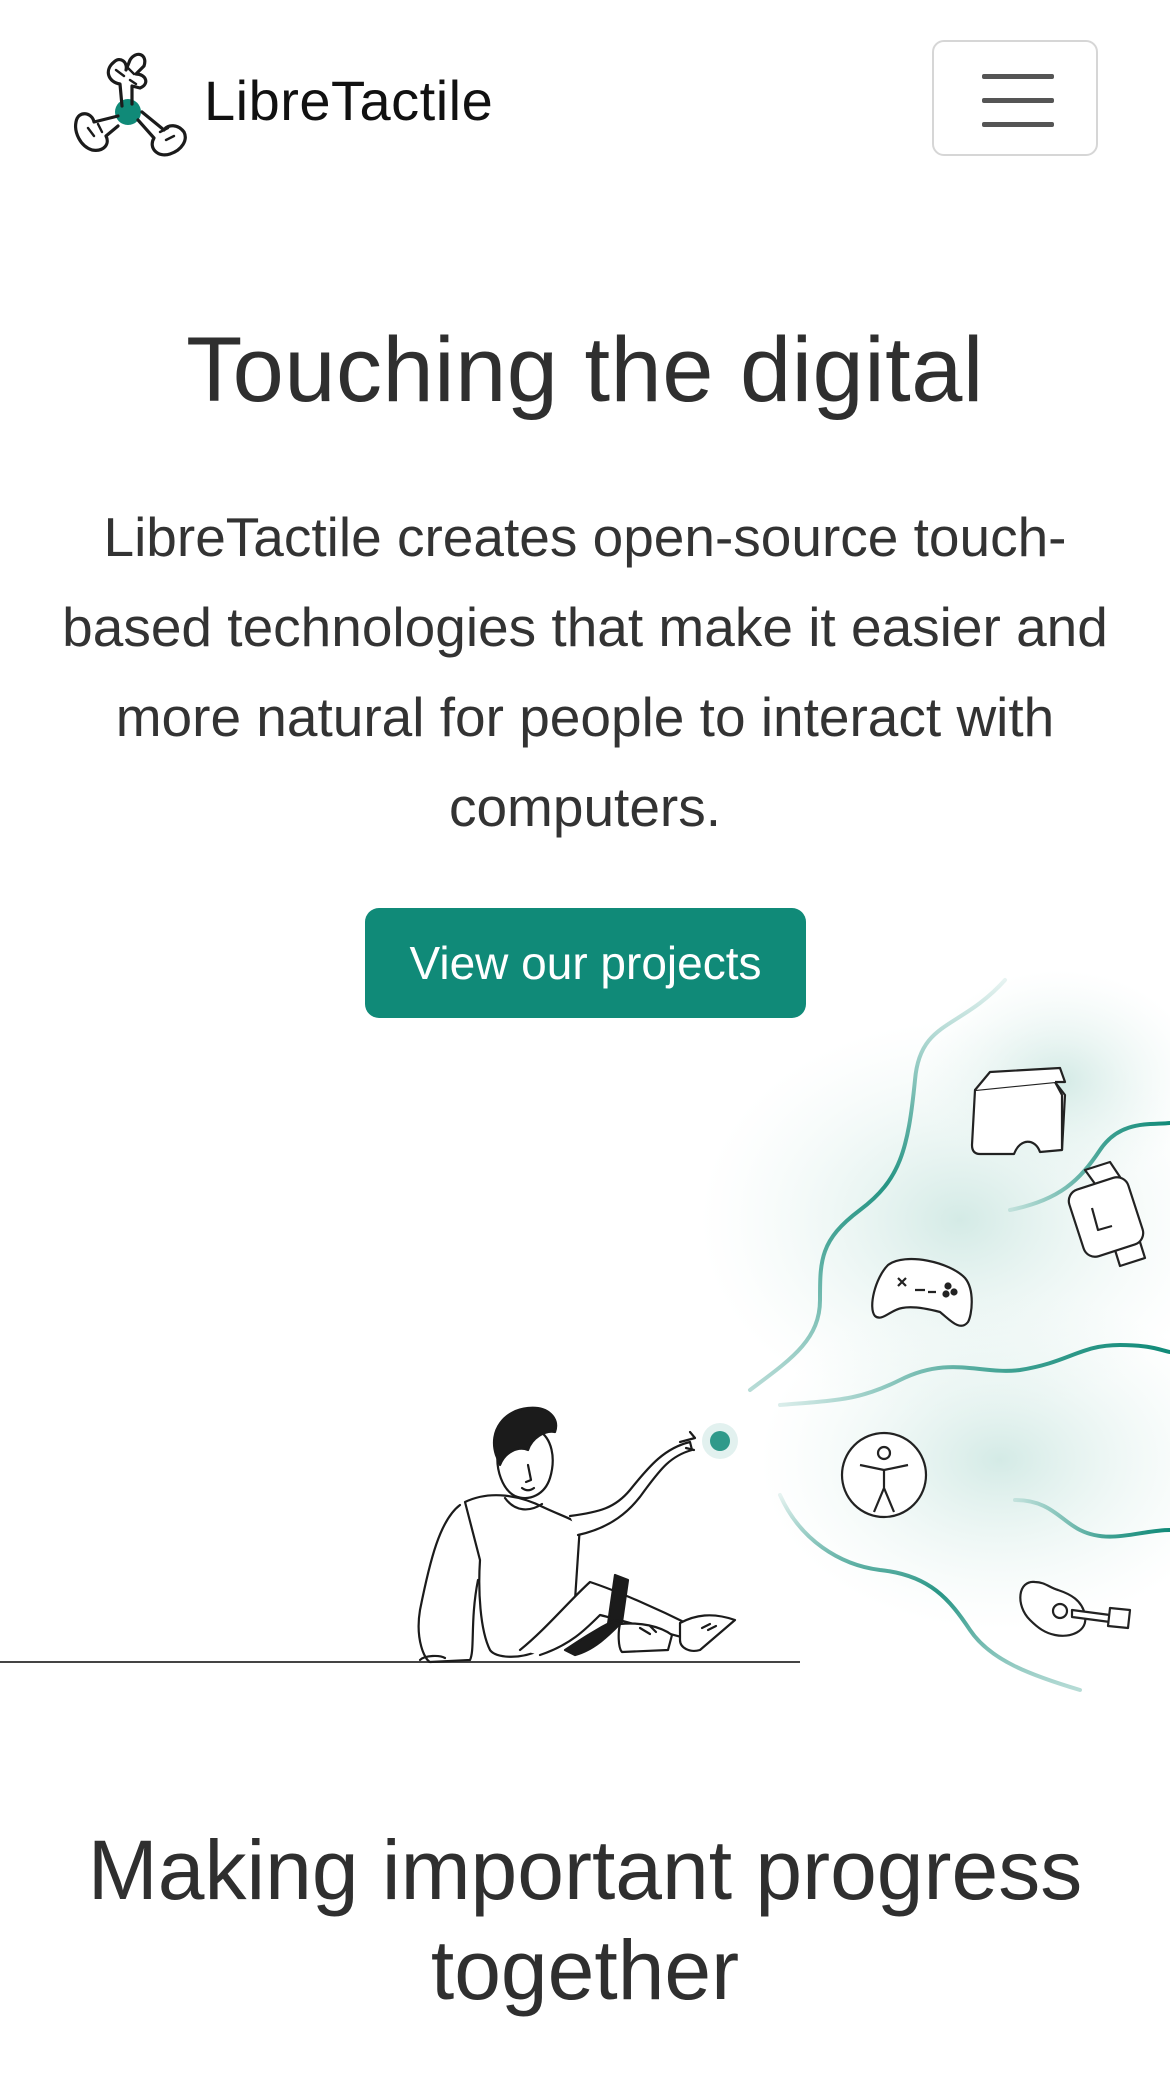 Image resolution: width=1170 pixels, height=2080 pixels. Describe the element at coordinates (585, 100) in the screenshot. I see `navbar: LibreTactile` at that location.